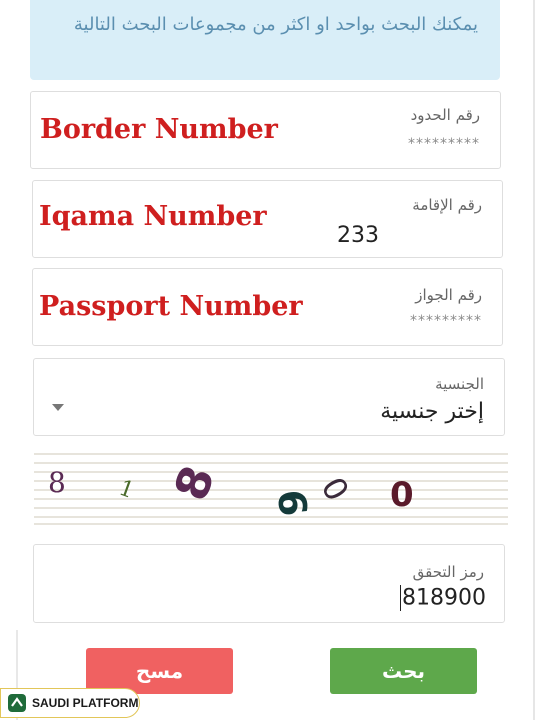  Describe the element at coordinates (57, 482) in the screenshot. I see `captcha-char-1: 8` at that location.